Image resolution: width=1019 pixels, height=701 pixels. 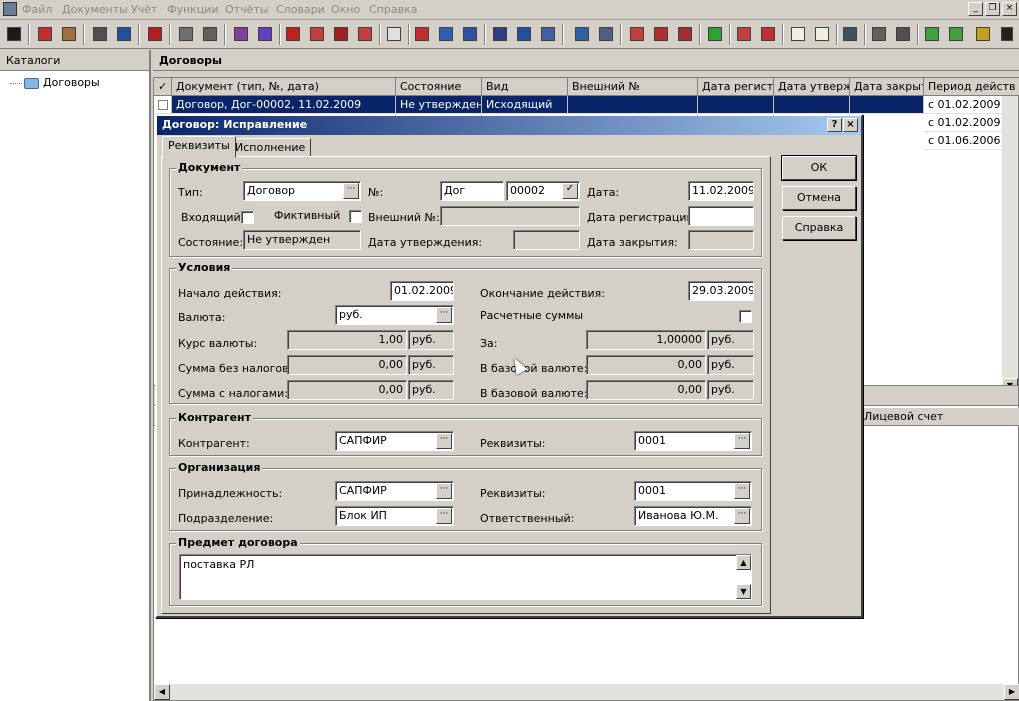 What do you see at coordinates (983, 34) in the screenshot?
I see `money-tool-icon` at bounding box center [983, 34].